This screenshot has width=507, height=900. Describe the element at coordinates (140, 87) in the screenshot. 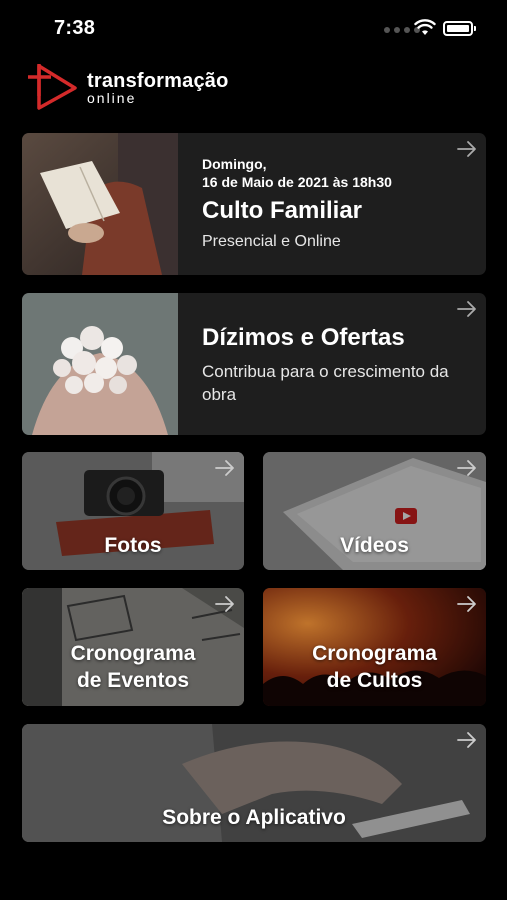

I see `app-logo: transformação online` at that location.